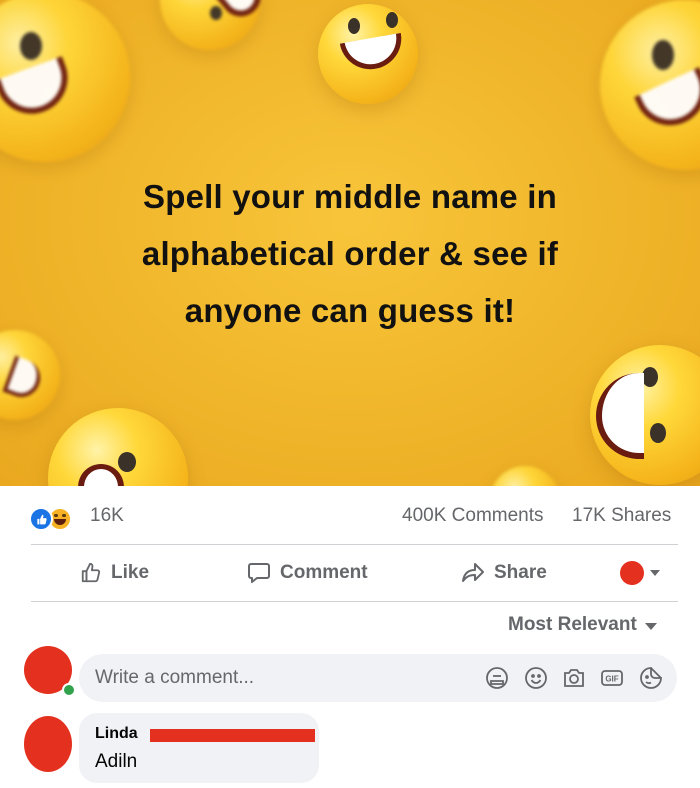 This screenshot has width=700, height=788. I want to click on commenter-avatar, so click(48, 744).